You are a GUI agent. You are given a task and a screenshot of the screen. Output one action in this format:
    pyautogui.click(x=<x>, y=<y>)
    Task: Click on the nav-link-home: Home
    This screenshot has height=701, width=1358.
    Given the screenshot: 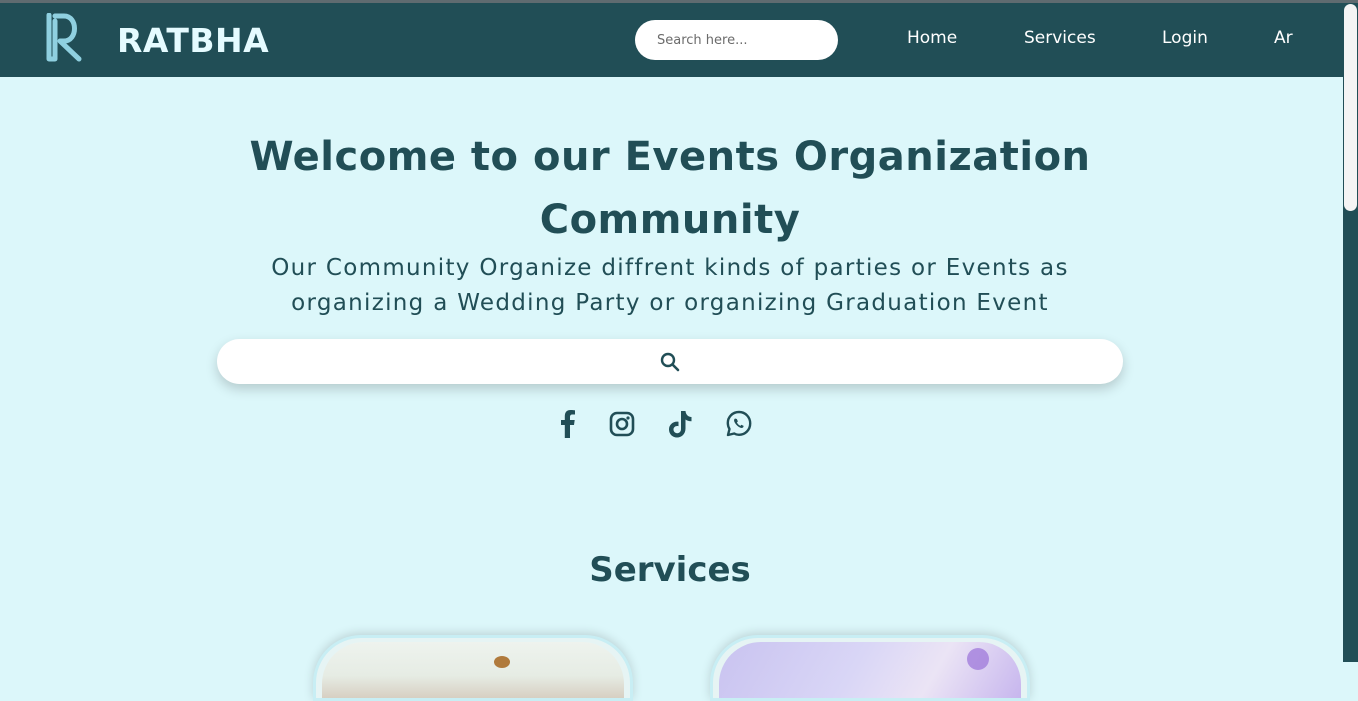 What is the action you would take?
    pyautogui.click(x=932, y=38)
    